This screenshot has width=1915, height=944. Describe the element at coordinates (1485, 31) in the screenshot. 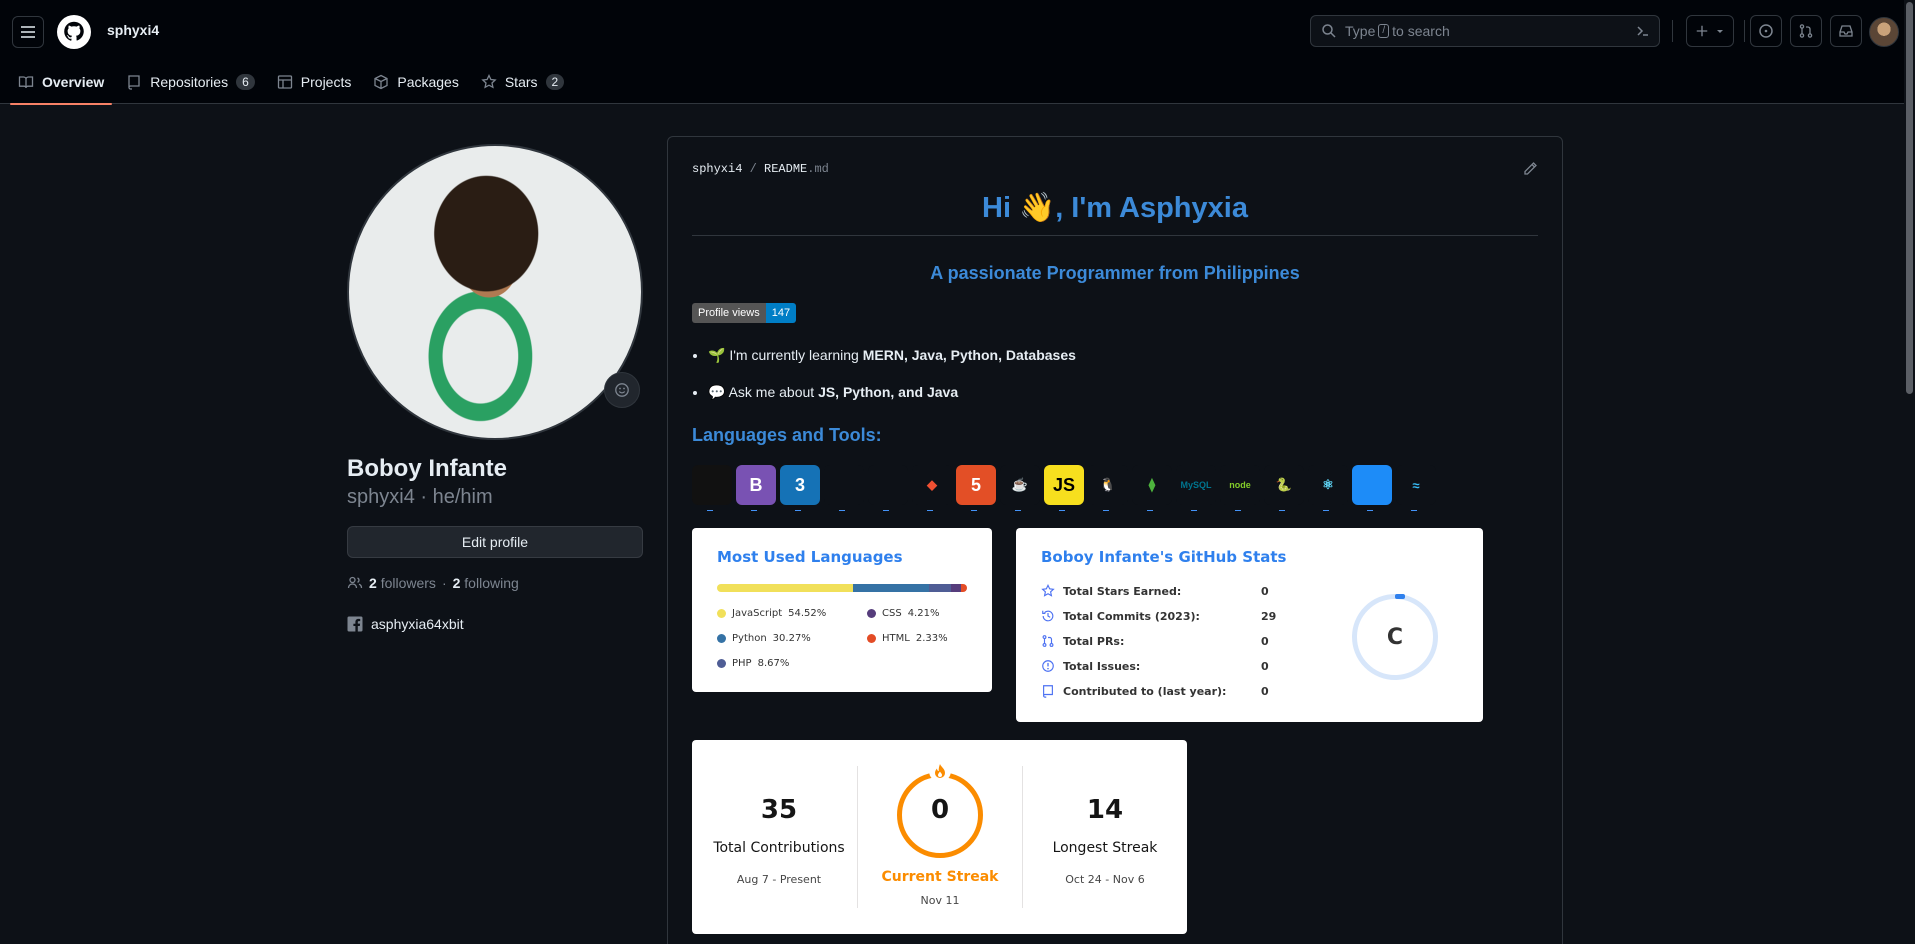

I see `search-input: Type / to search` at that location.